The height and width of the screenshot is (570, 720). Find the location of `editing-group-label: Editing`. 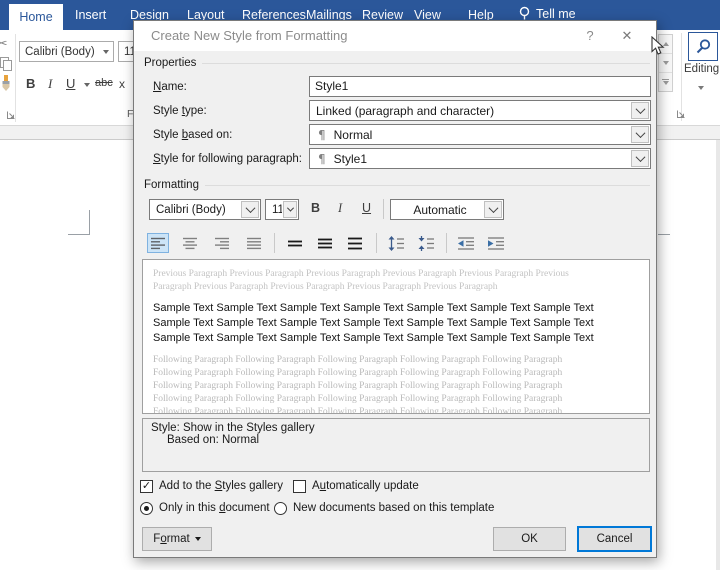

editing-group-label: Editing is located at coordinates (701, 69).